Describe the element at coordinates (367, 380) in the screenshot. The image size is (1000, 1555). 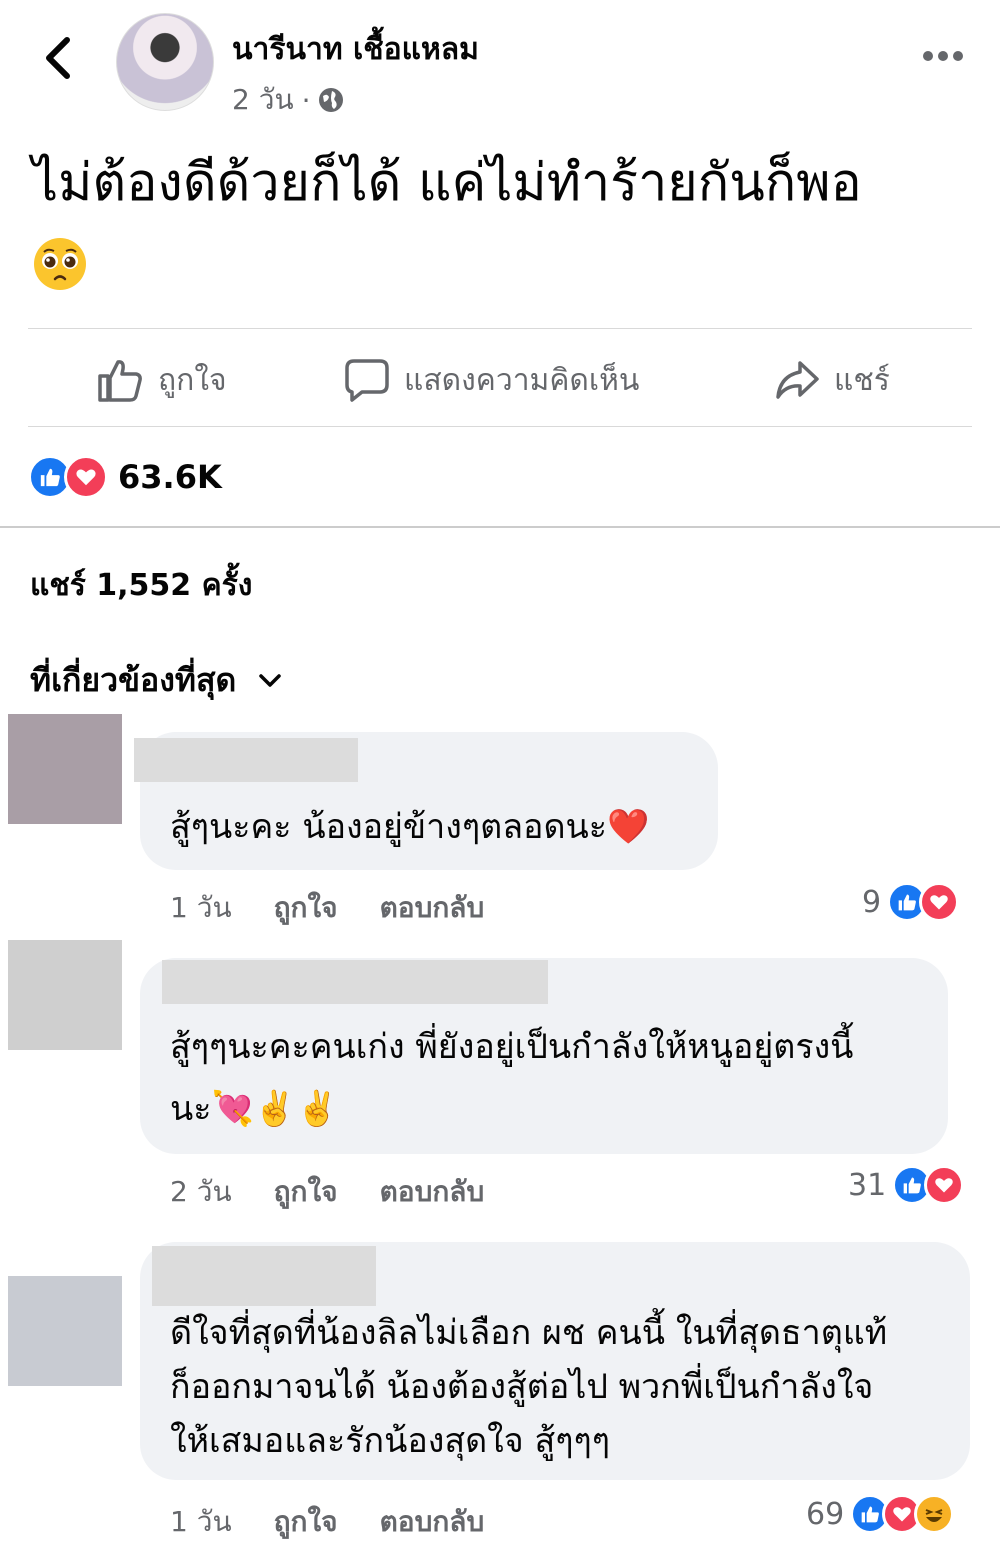
I see `comment-bubble-icon` at that location.